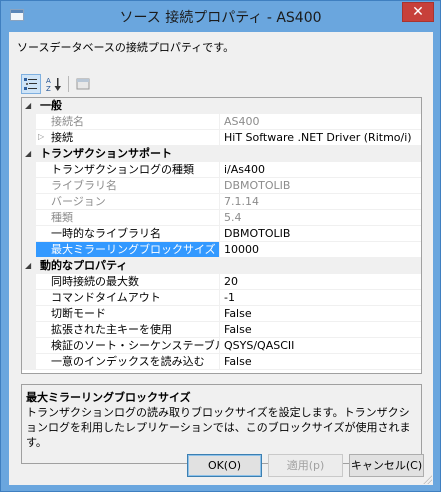 This screenshot has width=441, height=492. I want to click on categorized-view-icon, so click(31, 84).